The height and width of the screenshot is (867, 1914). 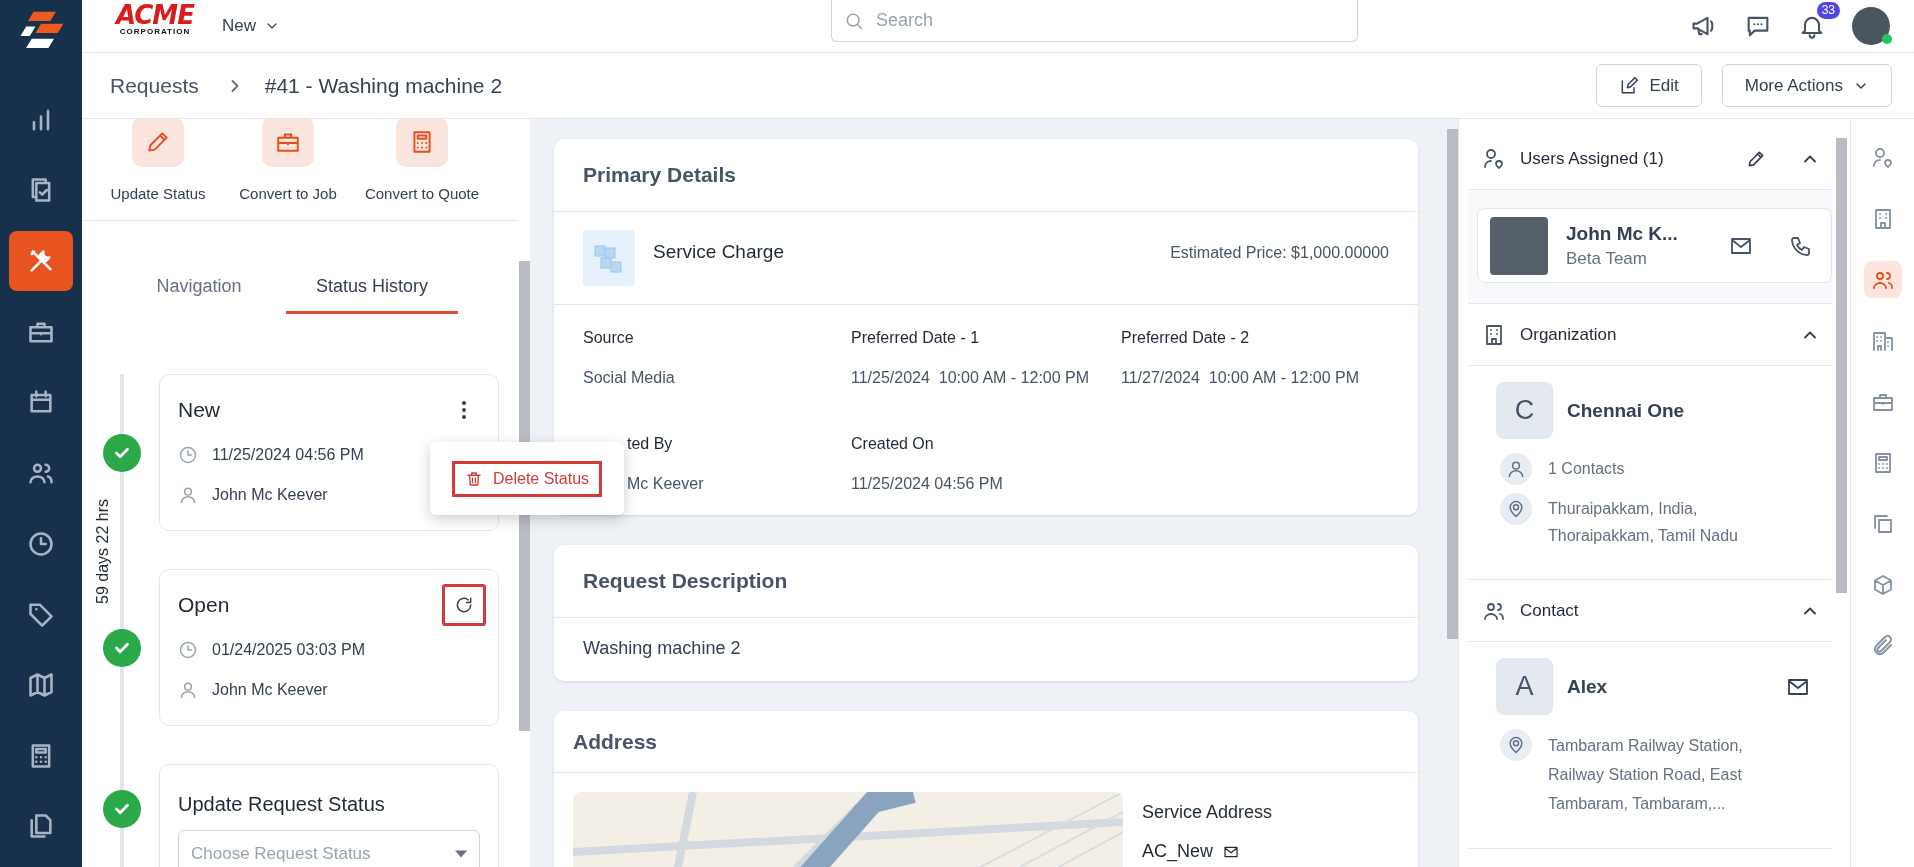 I want to click on tab: Navigation, so click(x=199, y=291).